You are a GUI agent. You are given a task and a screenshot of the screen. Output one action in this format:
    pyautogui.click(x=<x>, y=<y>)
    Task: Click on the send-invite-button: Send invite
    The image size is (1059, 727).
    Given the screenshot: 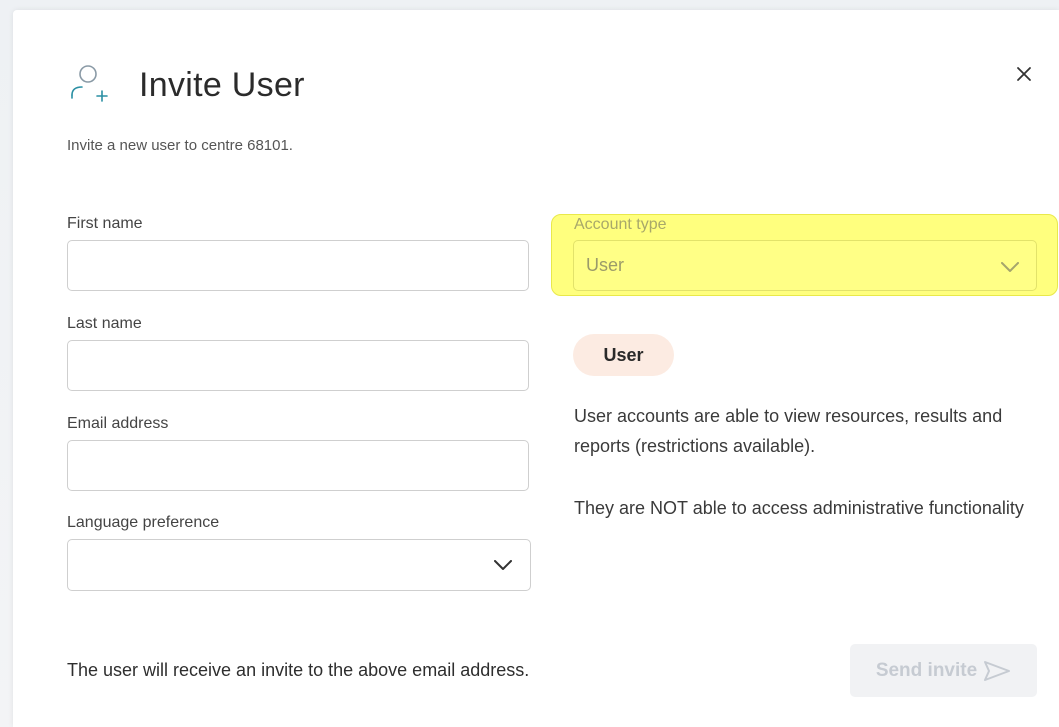 What is the action you would take?
    pyautogui.click(x=943, y=670)
    